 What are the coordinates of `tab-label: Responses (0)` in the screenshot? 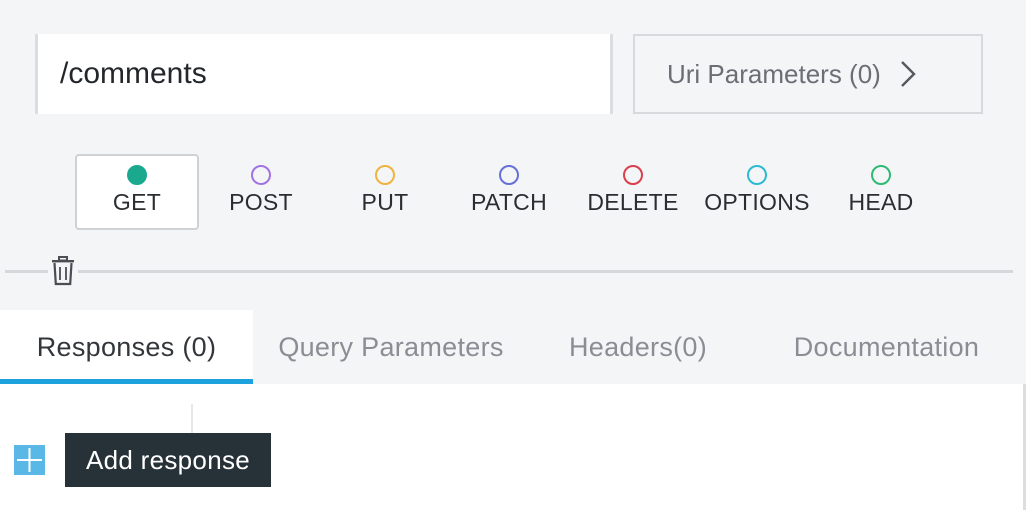 It's located at (126, 346).